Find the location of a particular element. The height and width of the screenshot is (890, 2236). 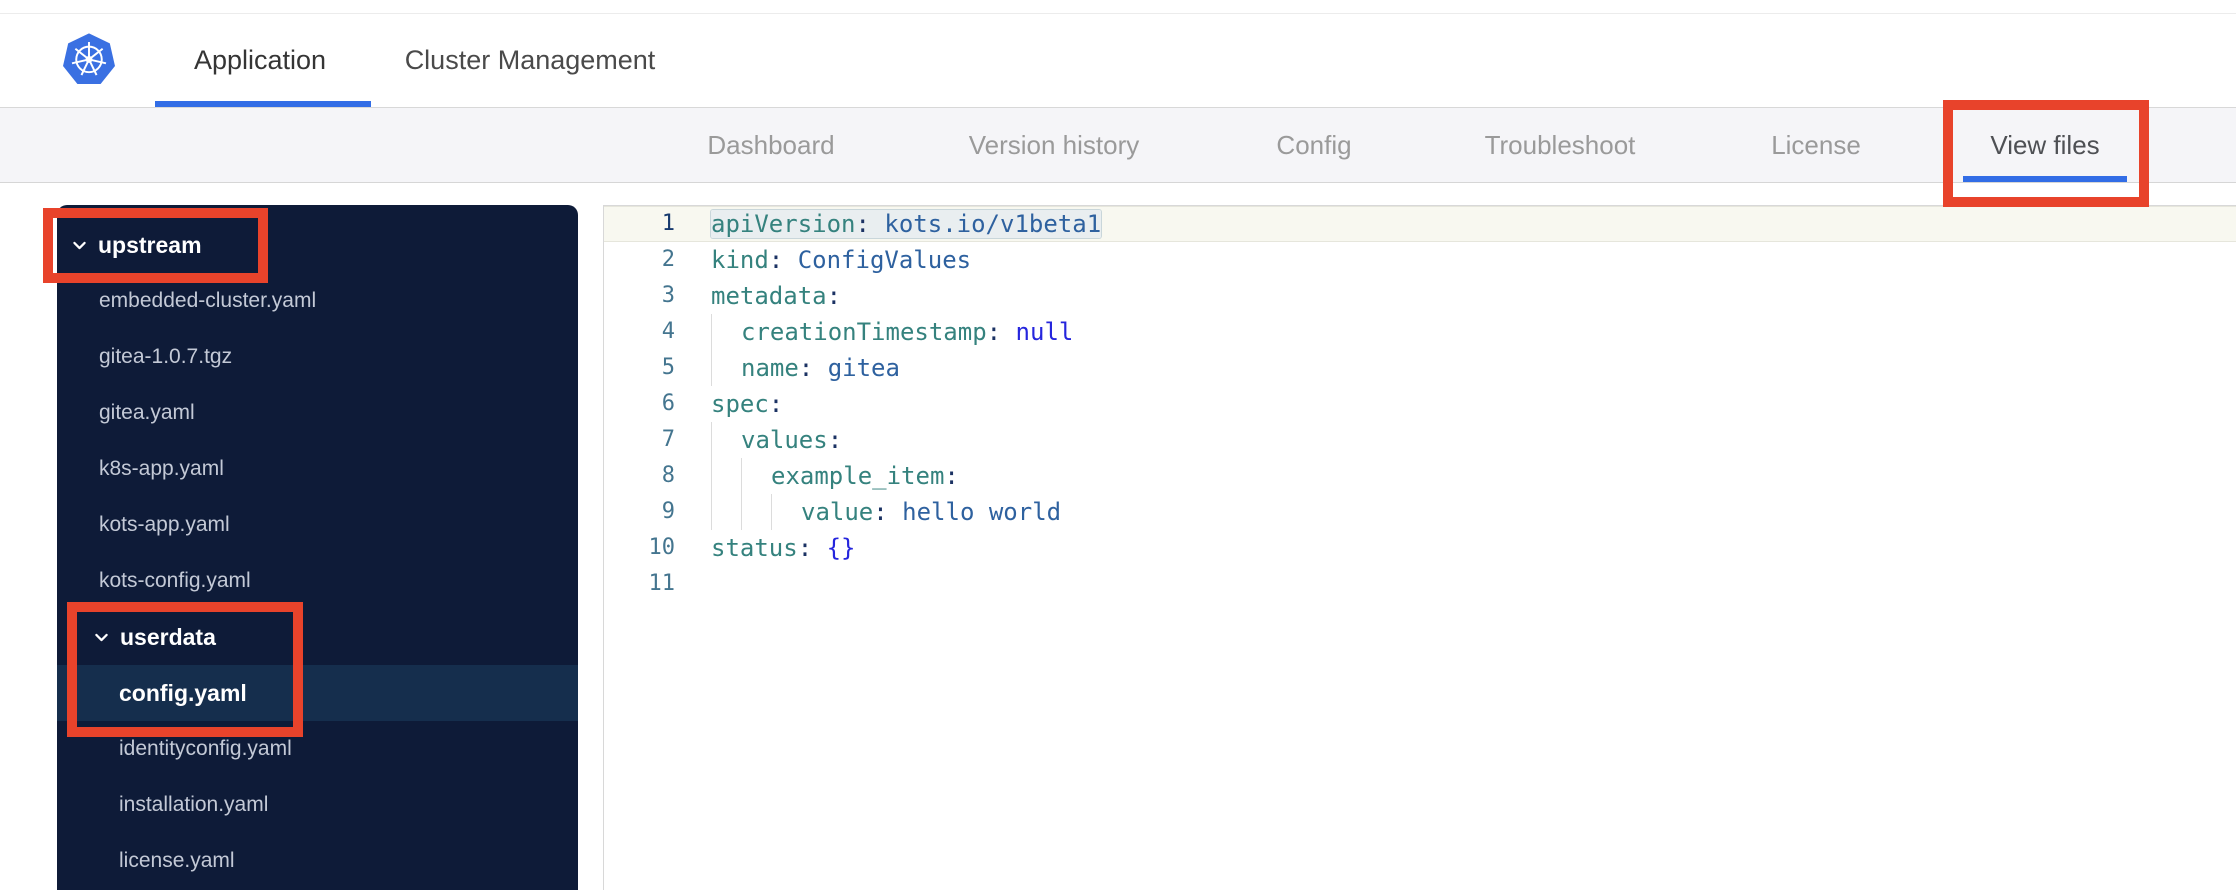

subnav-tab-version-history: Version history is located at coordinates (1054, 145).